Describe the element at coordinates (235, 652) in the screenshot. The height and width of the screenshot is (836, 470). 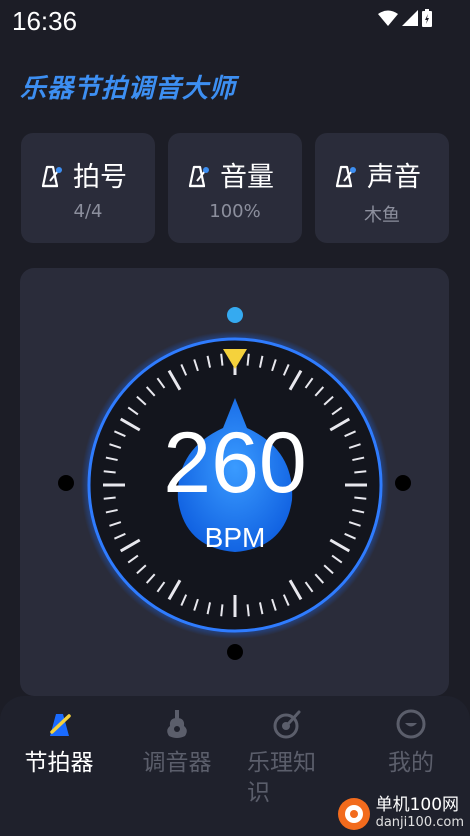
I see `beat-dot` at that location.